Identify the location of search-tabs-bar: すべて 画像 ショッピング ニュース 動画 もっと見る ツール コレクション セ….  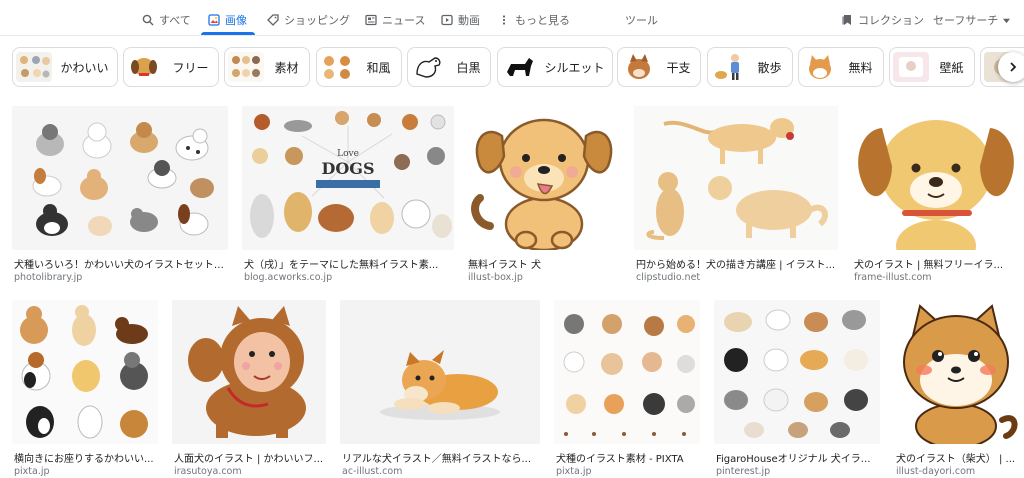
(512, 18).